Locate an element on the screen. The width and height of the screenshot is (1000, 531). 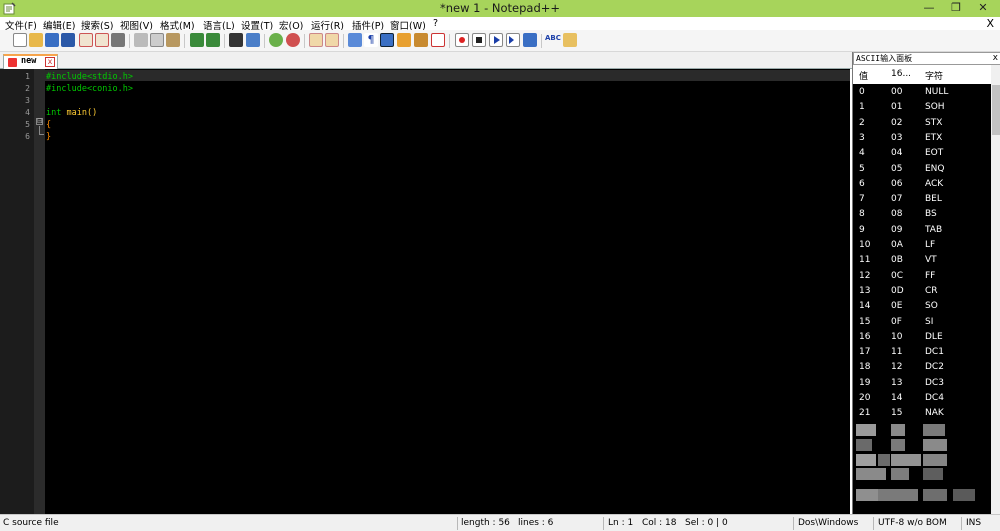
ascii-row: 17 11 DC1 is located at coordinates (922, 352).